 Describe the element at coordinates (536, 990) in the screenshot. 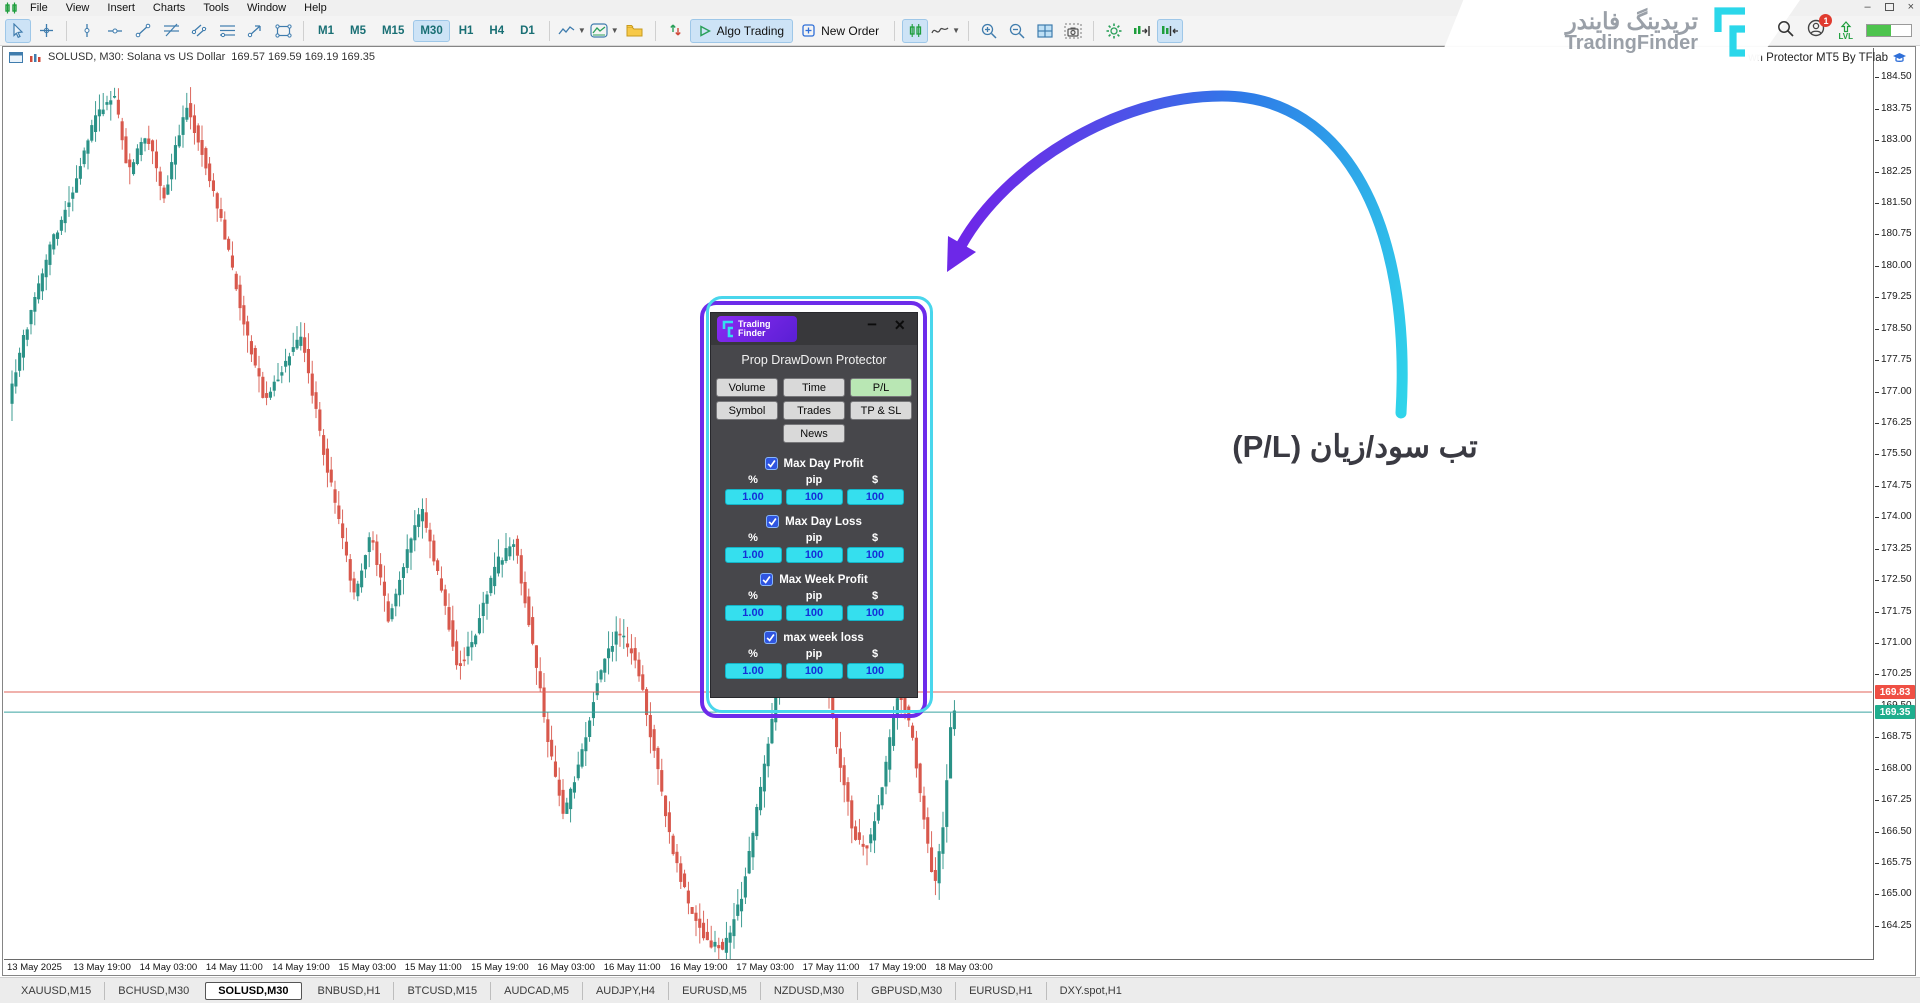

I see `symbol-tab-audcad-m5: AUDCAD,M5` at that location.